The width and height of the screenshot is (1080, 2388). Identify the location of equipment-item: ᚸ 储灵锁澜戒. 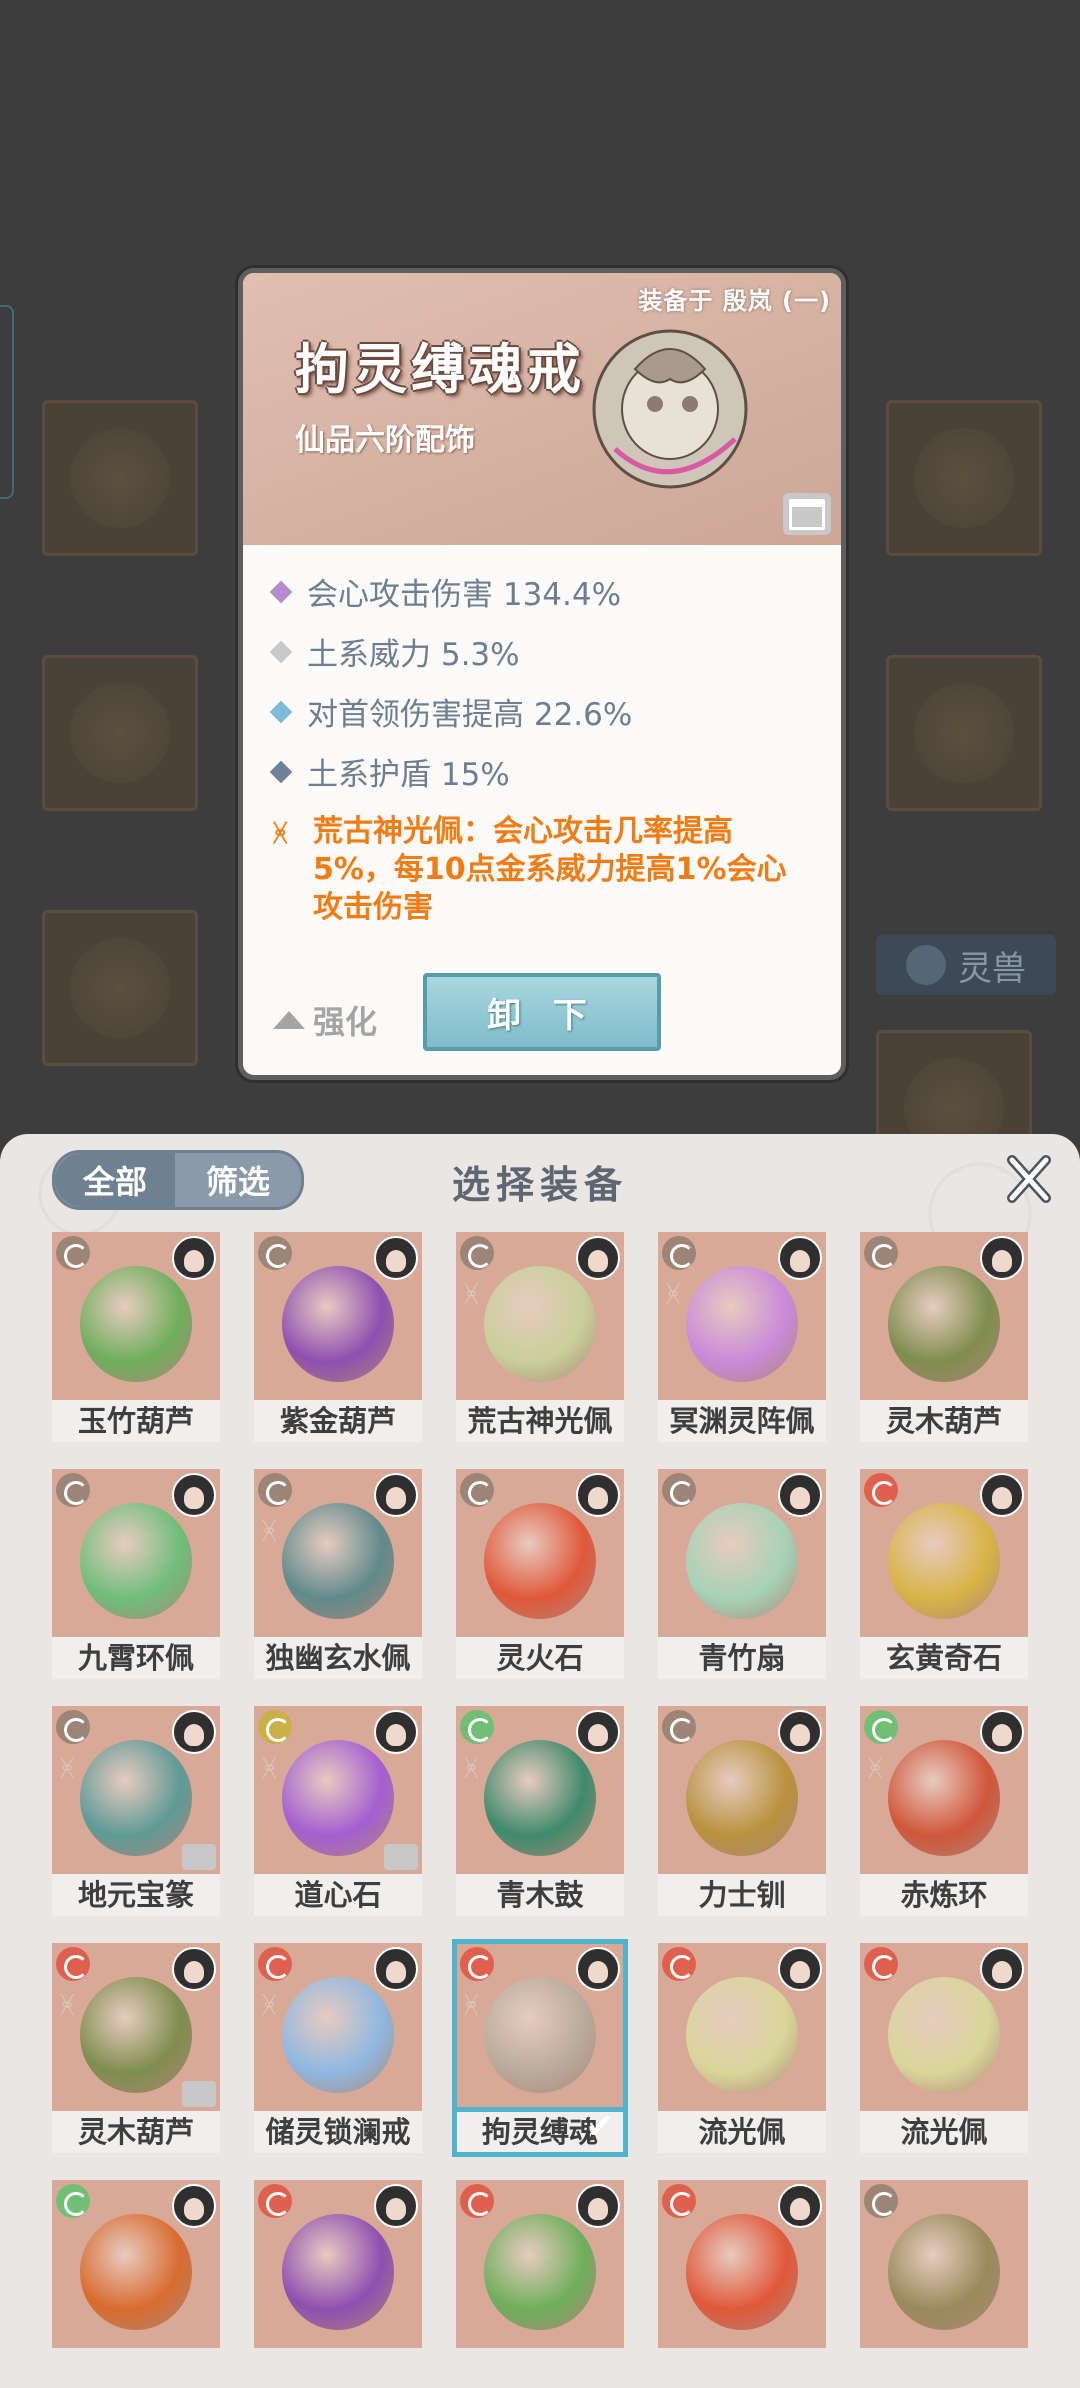
(338, 2048).